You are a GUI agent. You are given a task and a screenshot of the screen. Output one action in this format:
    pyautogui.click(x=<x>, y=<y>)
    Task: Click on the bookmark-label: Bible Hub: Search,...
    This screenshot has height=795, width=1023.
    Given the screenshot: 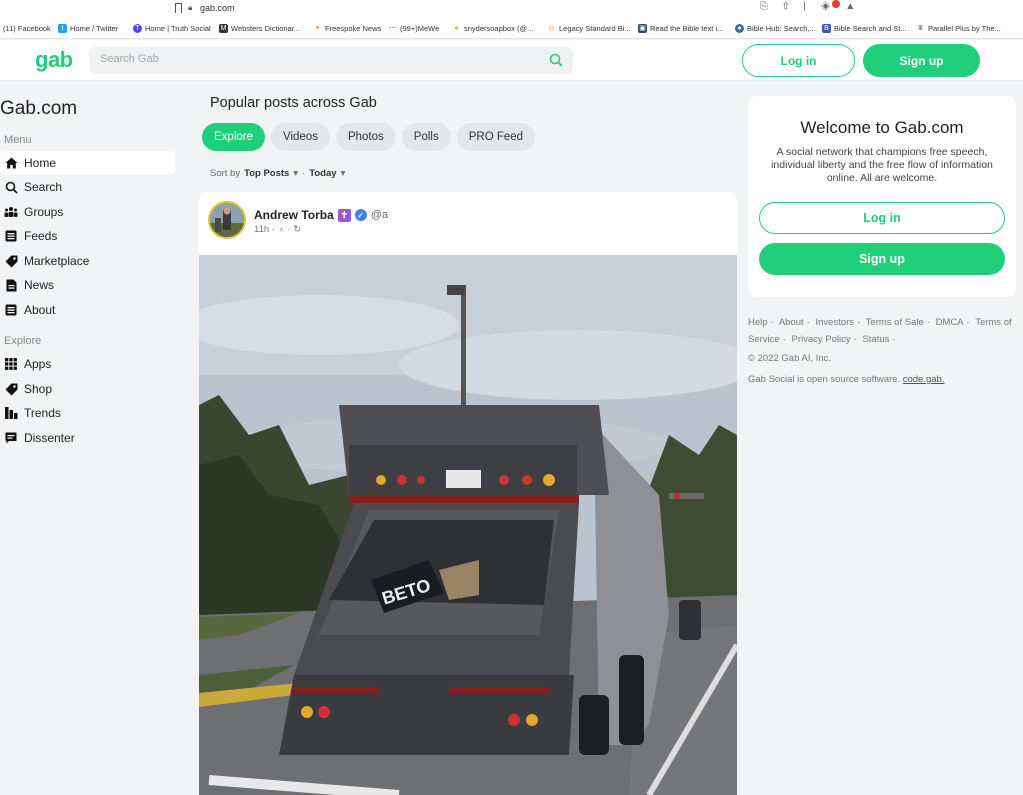 What is the action you would take?
    pyautogui.click(x=781, y=28)
    